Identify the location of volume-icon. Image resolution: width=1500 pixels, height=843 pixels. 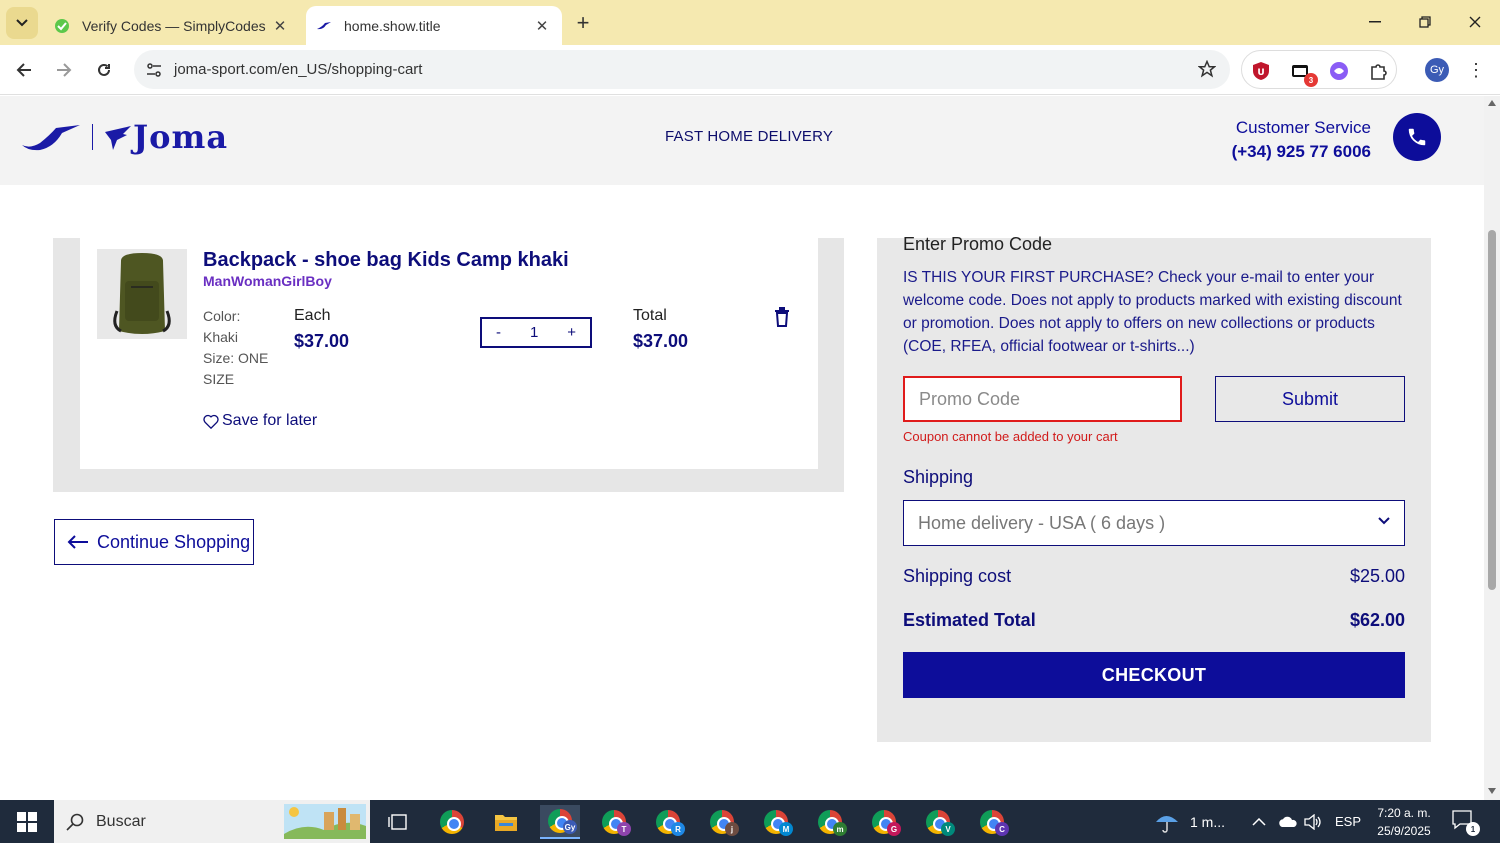
(1313, 821).